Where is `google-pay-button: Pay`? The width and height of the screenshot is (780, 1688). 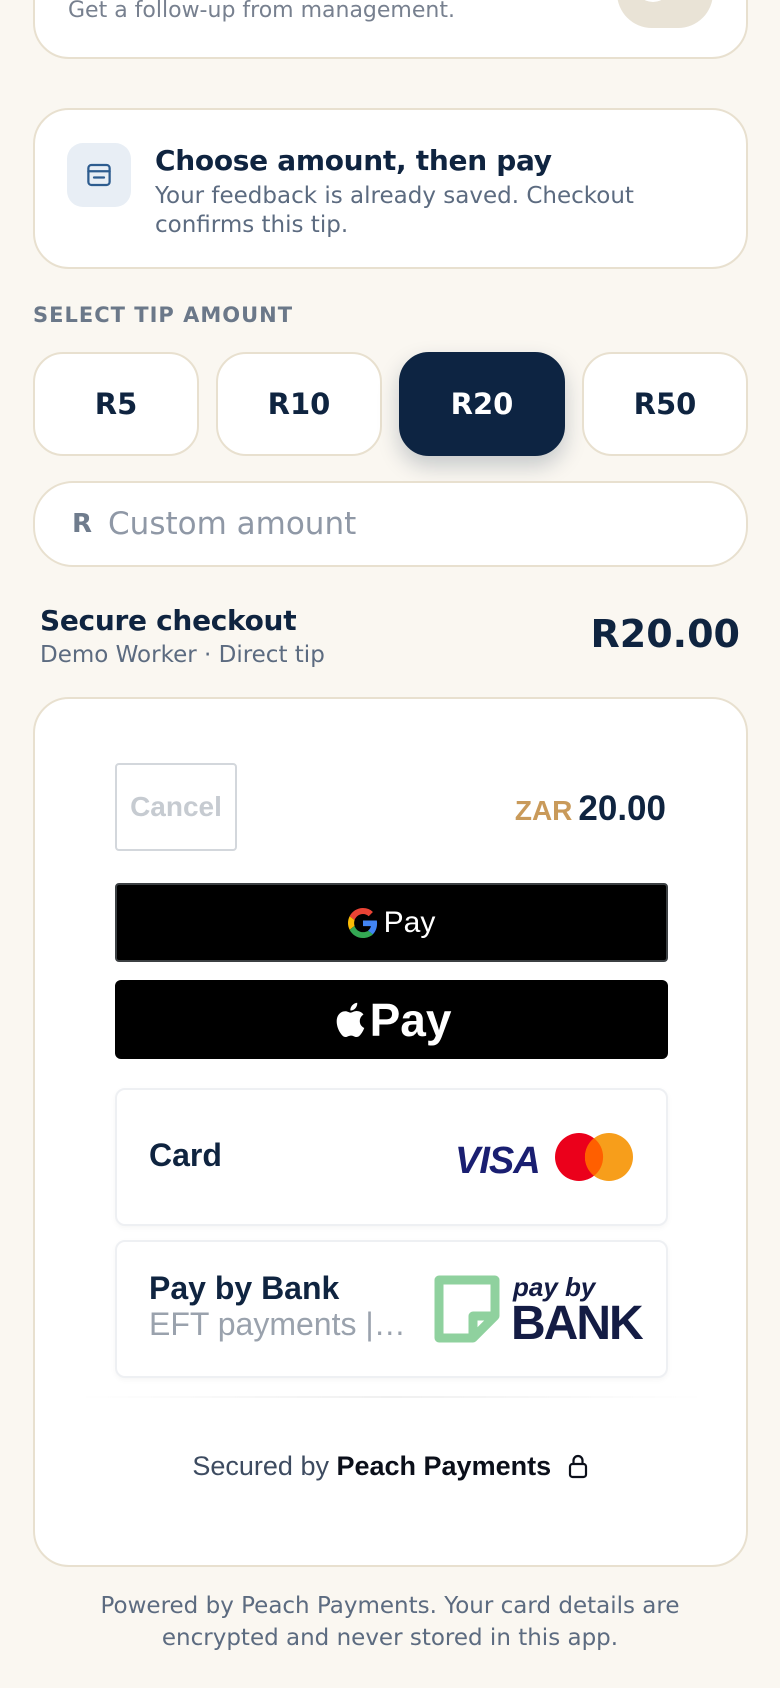
google-pay-button: Pay is located at coordinates (391, 922).